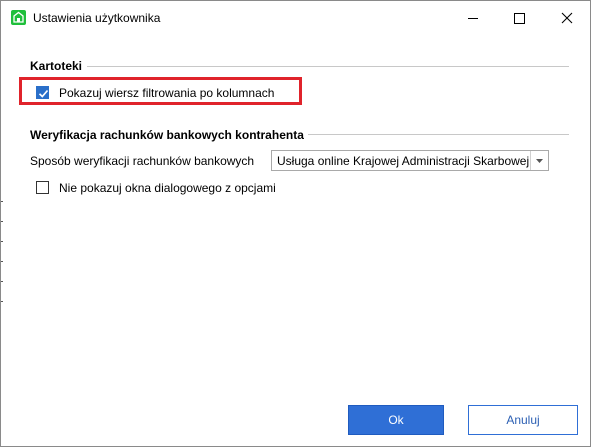  What do you see at coordinates (166, 93) in the screenshot?
I see `filter-row-label: Pokazuj wiersz filtrowania po kolumnach` at bounding box center [166, 93].